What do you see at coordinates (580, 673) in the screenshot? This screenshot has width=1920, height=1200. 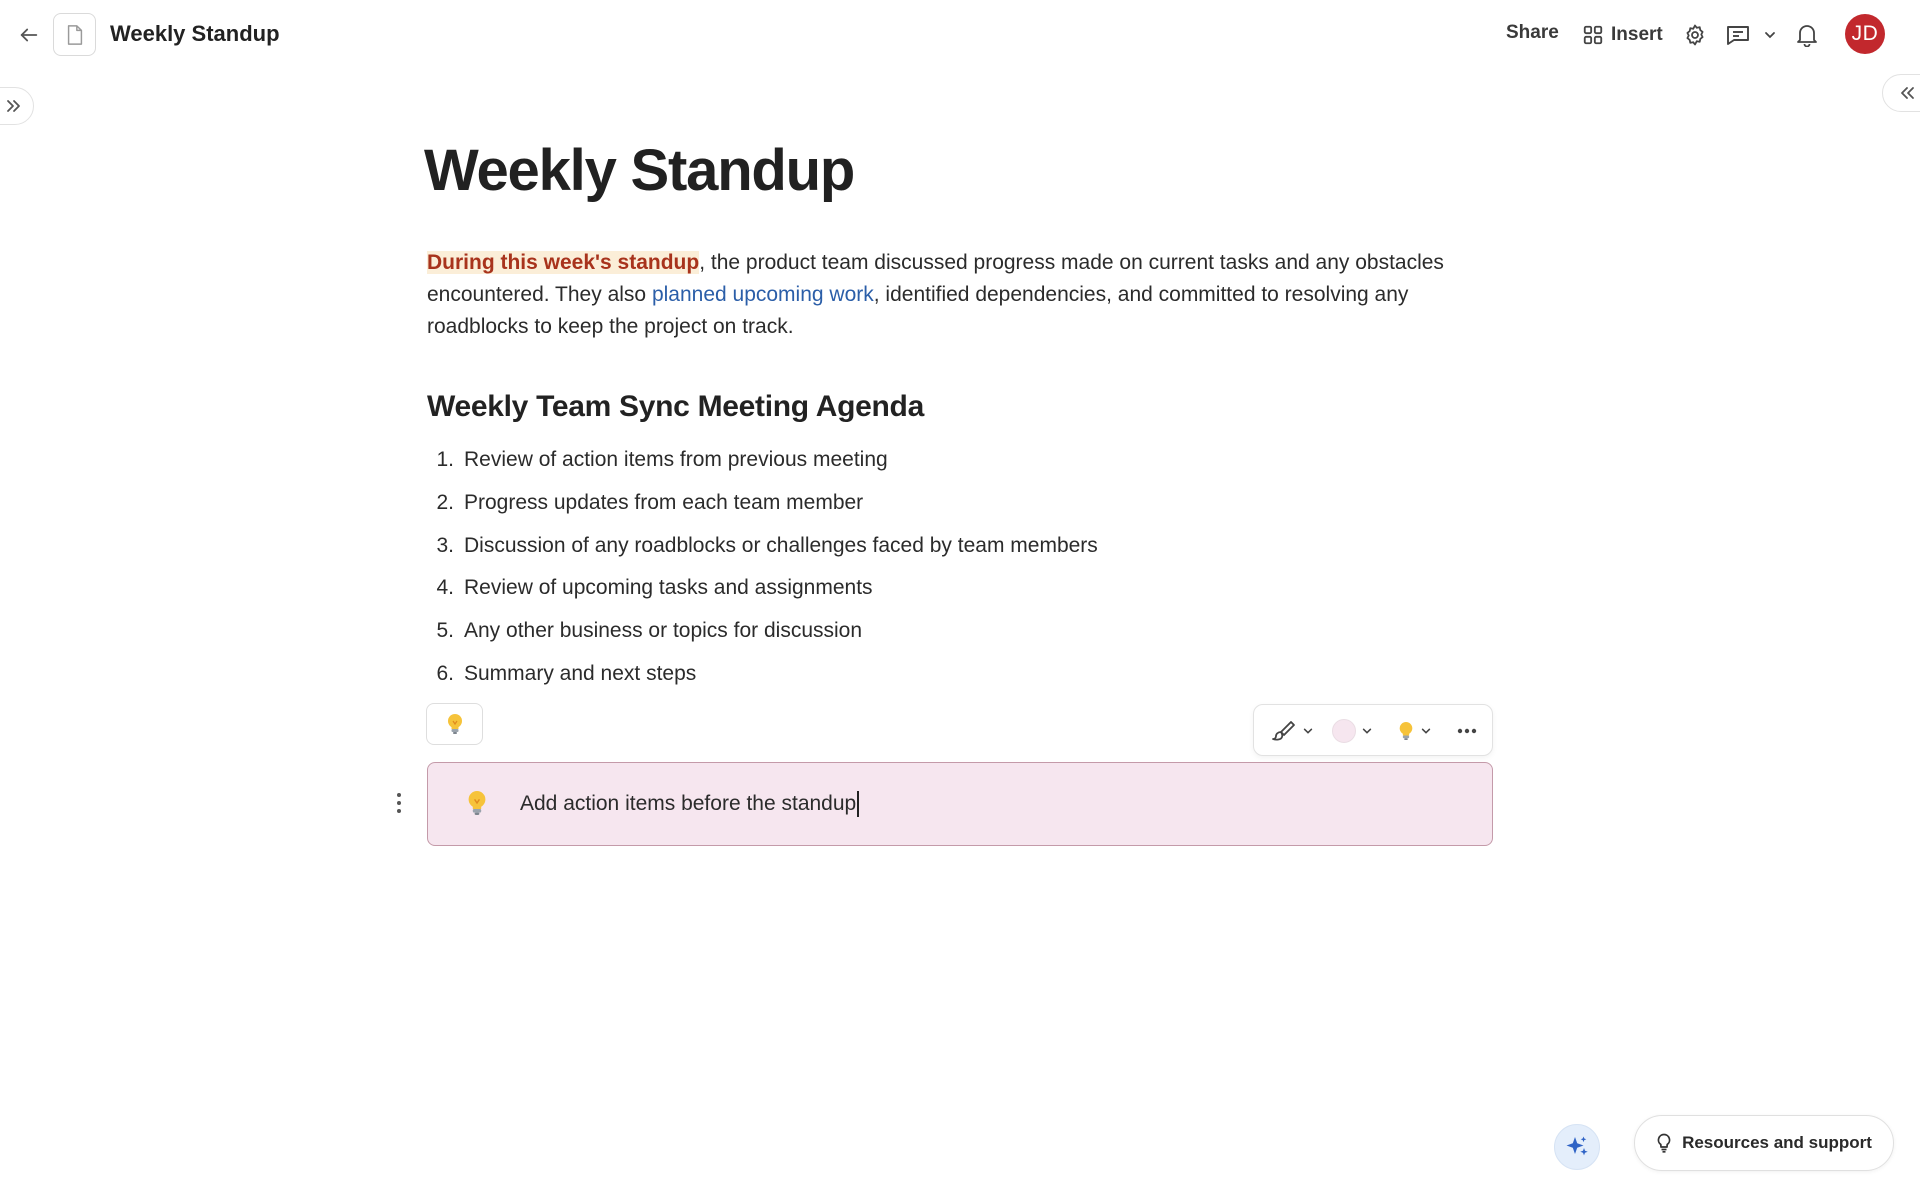 I see `list-item-text: Summary and next steps` at bounding box center [580, 673].